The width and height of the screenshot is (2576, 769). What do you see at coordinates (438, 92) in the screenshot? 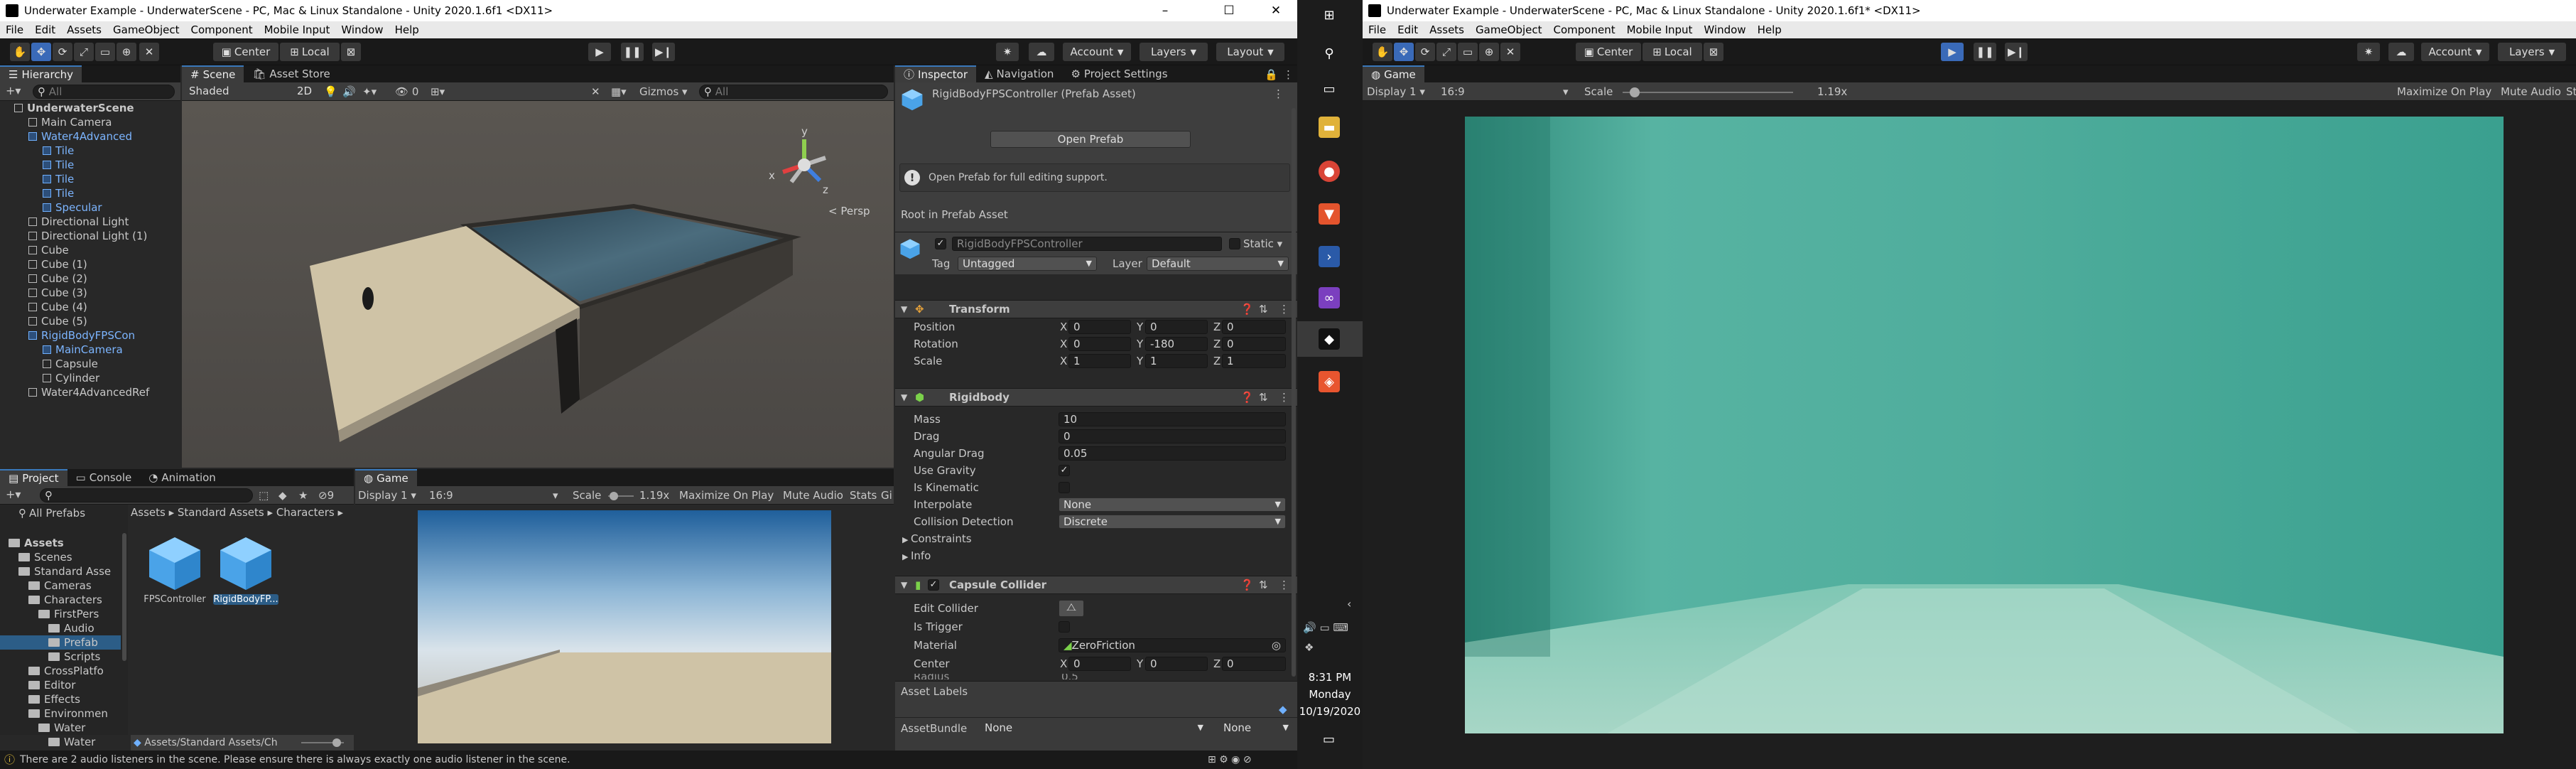
I see `camera-icon: ⊞▾` at bounding box center [438, 92].